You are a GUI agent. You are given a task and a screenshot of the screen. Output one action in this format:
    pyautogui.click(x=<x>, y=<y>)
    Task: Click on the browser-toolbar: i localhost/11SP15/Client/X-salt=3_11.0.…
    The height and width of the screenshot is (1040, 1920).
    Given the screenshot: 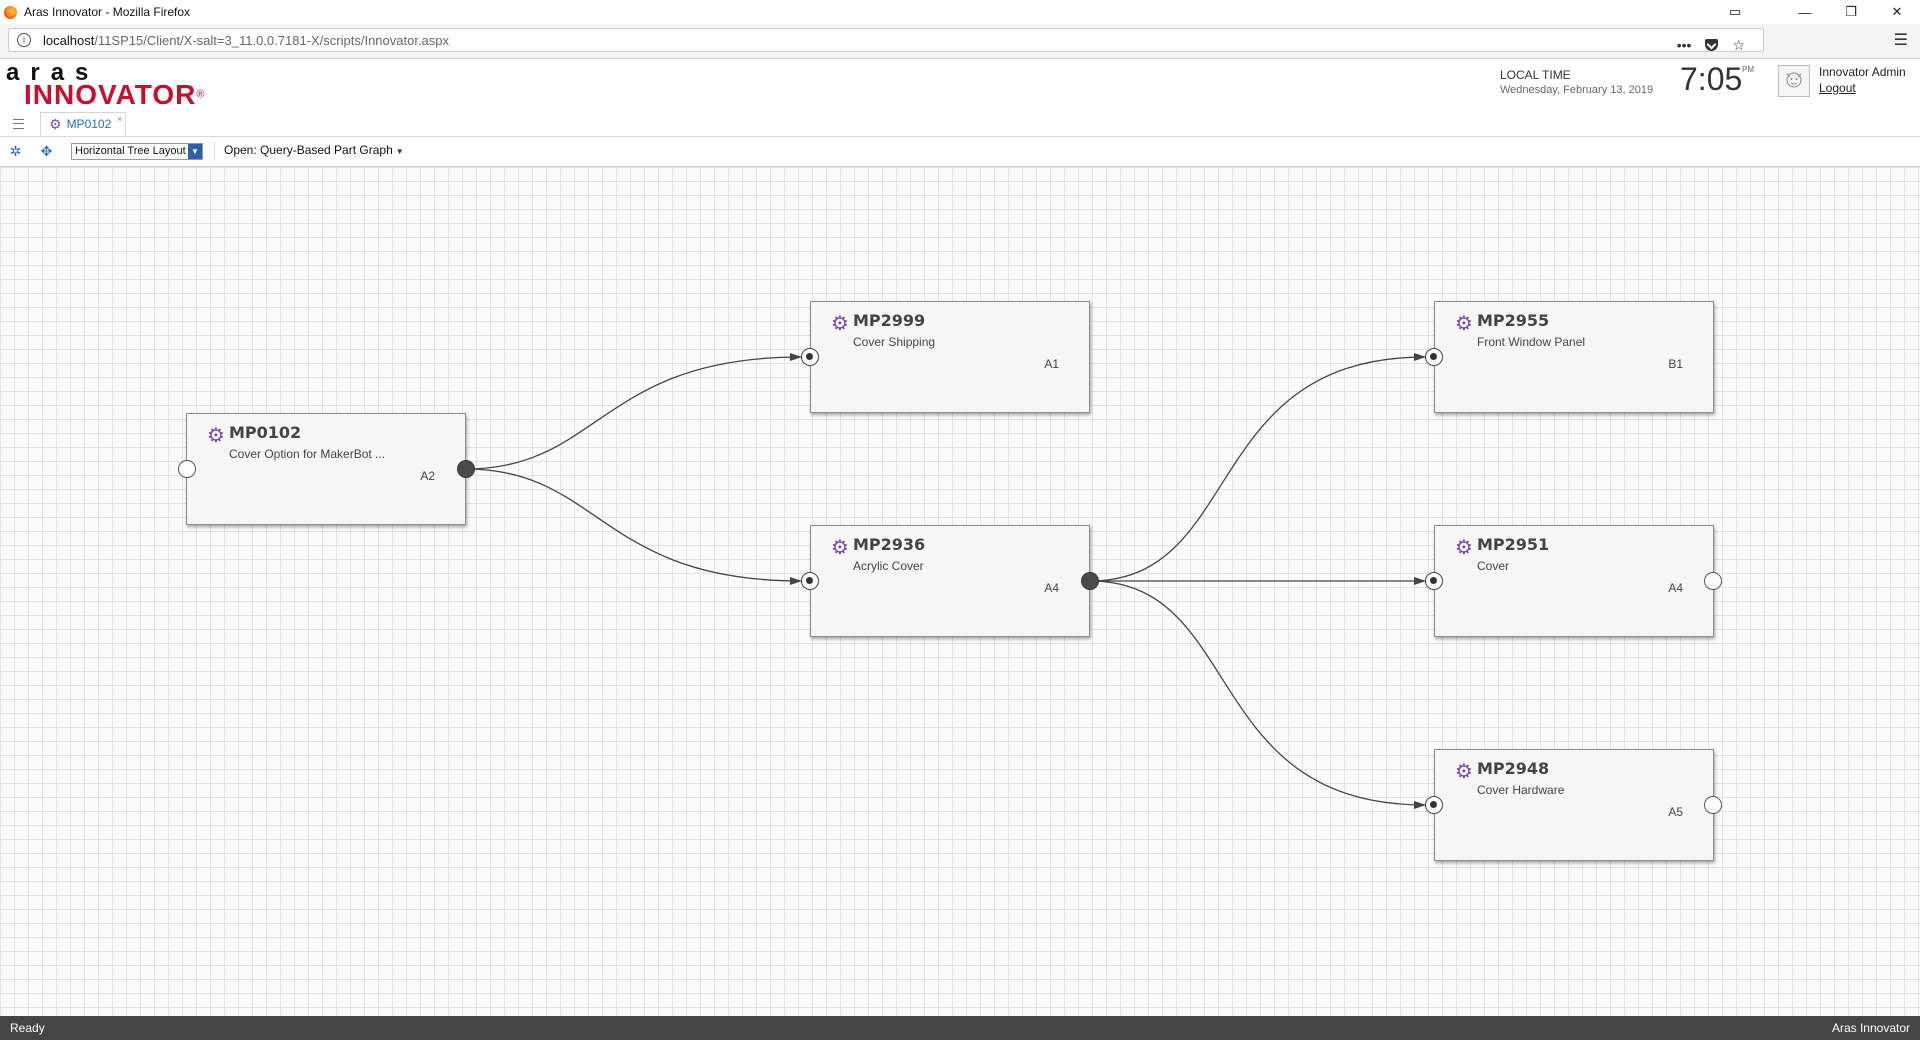 What is the action you would take?
    pyautogui.click(x=960, y=41)
    